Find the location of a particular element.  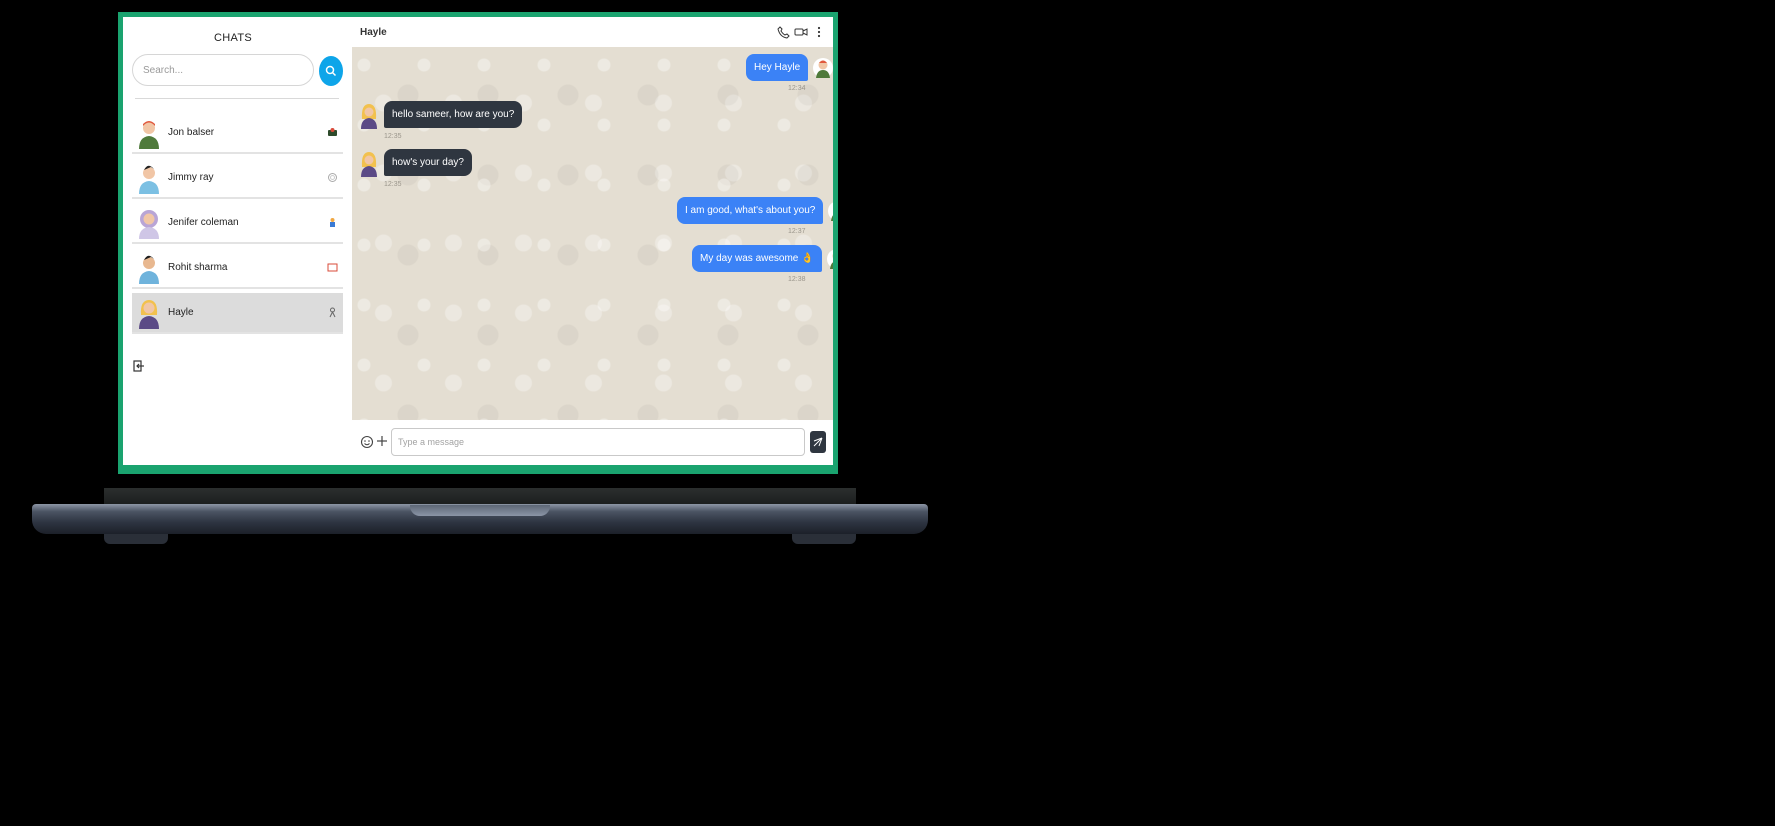

contact-name: Jenifer coleman is located at coordinates (203, 222).